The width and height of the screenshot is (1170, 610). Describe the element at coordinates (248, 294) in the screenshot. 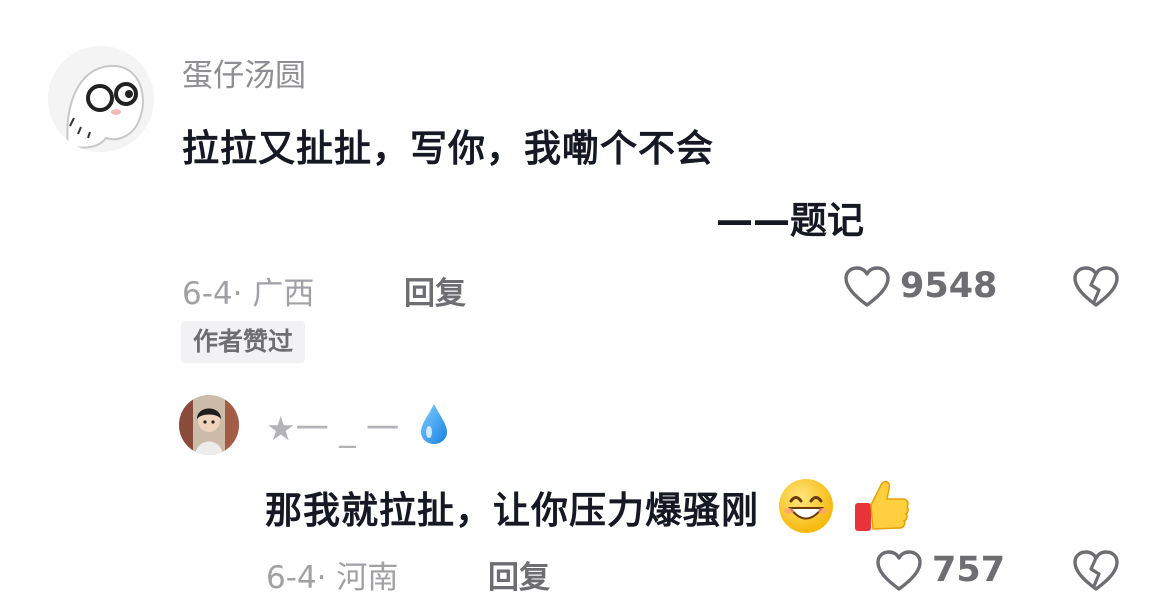

I see `comment-date-location: 6-4· 广西` at that location.